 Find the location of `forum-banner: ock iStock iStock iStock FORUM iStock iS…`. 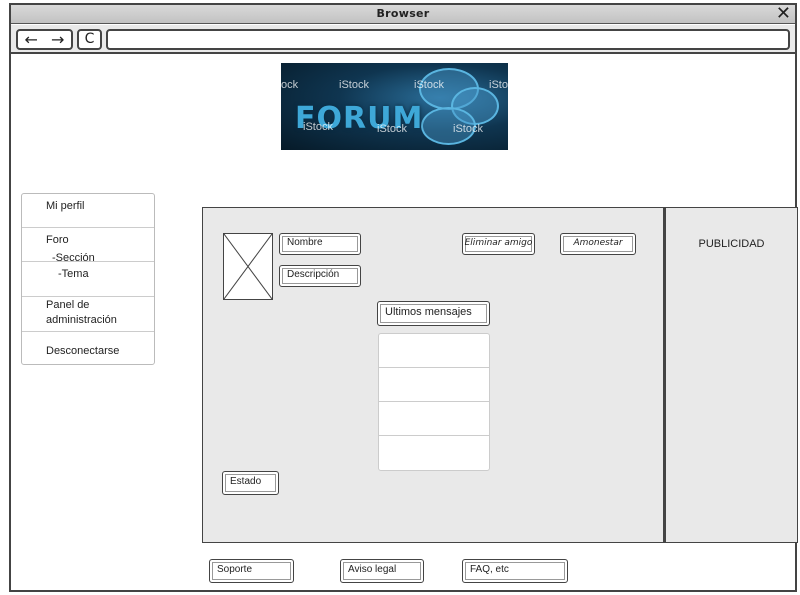

forum-banner: ock iStock iStock iStock FORUM iStock iS… is located at coordinates (394, 106).